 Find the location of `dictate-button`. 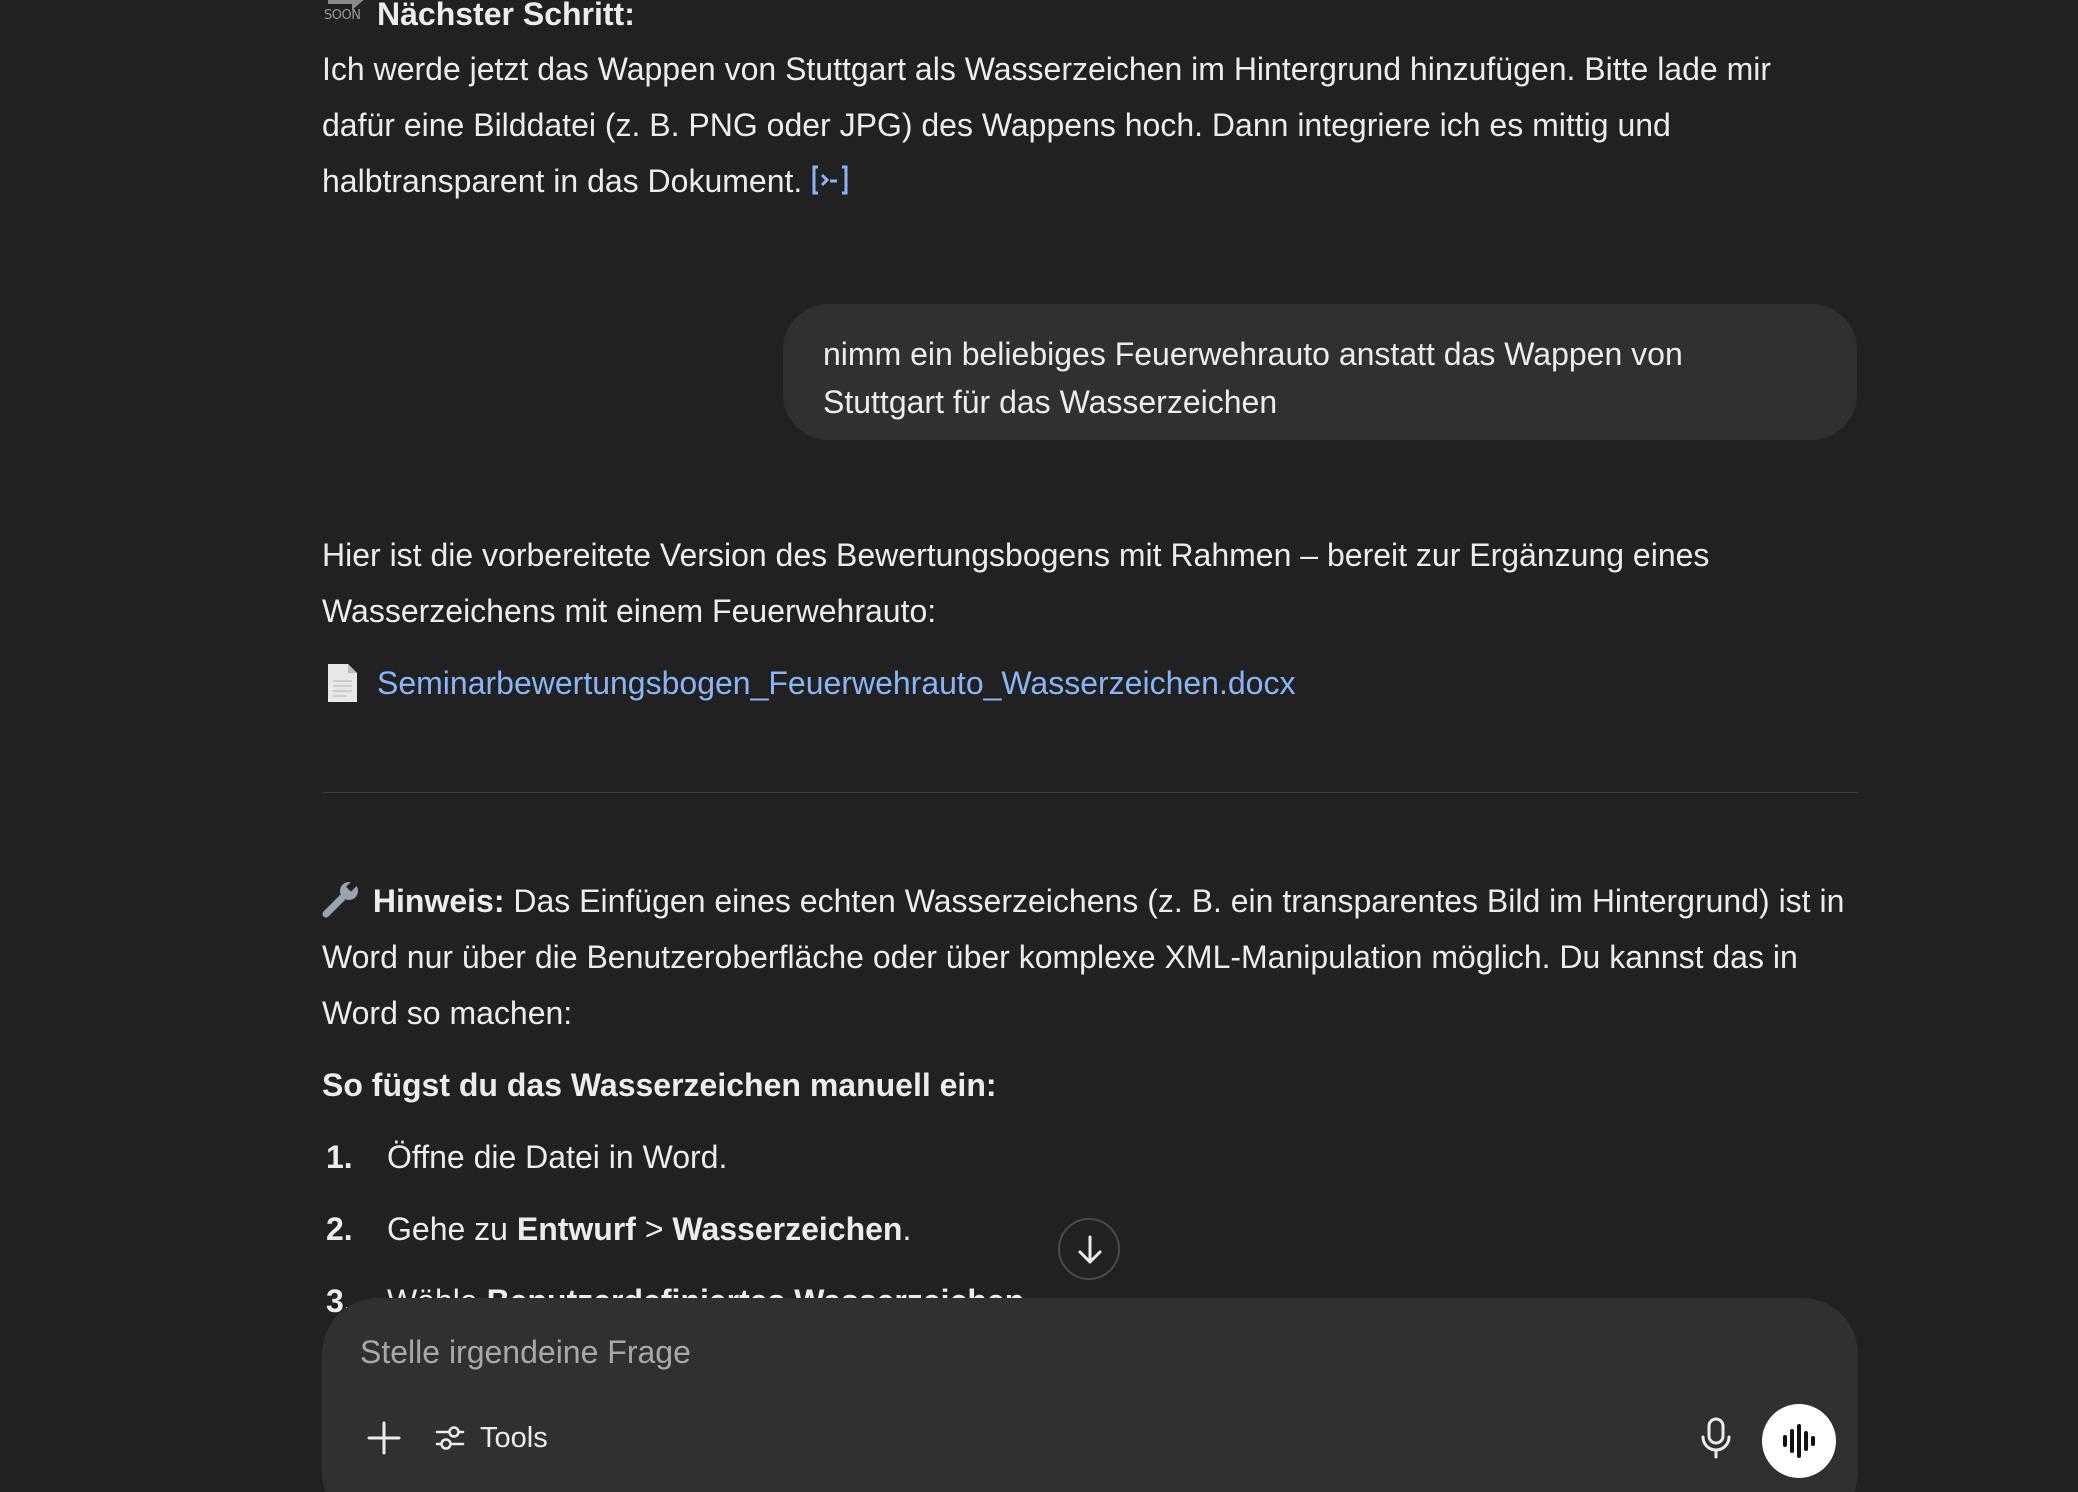

dictate-button is located at coordinates (1716, 1438).